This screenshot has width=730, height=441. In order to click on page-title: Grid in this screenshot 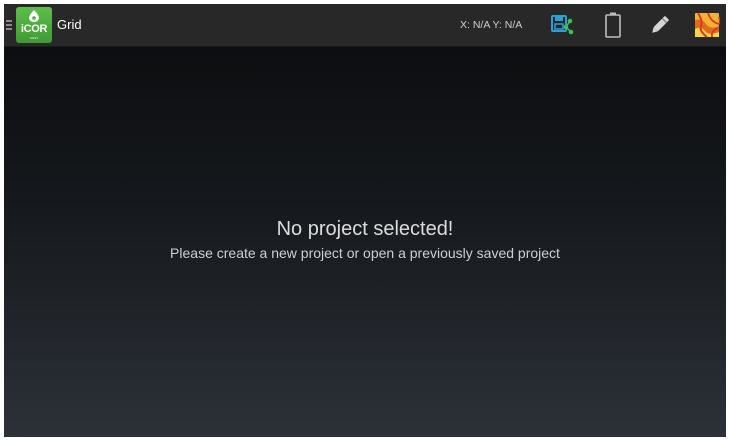, I will do `click(69, 24)`.